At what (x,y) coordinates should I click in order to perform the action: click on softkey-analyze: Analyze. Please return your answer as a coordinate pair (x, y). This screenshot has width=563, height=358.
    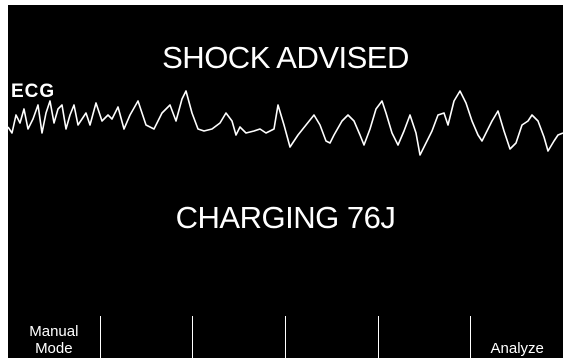
    Looking at the image, I should click on (517, 337).